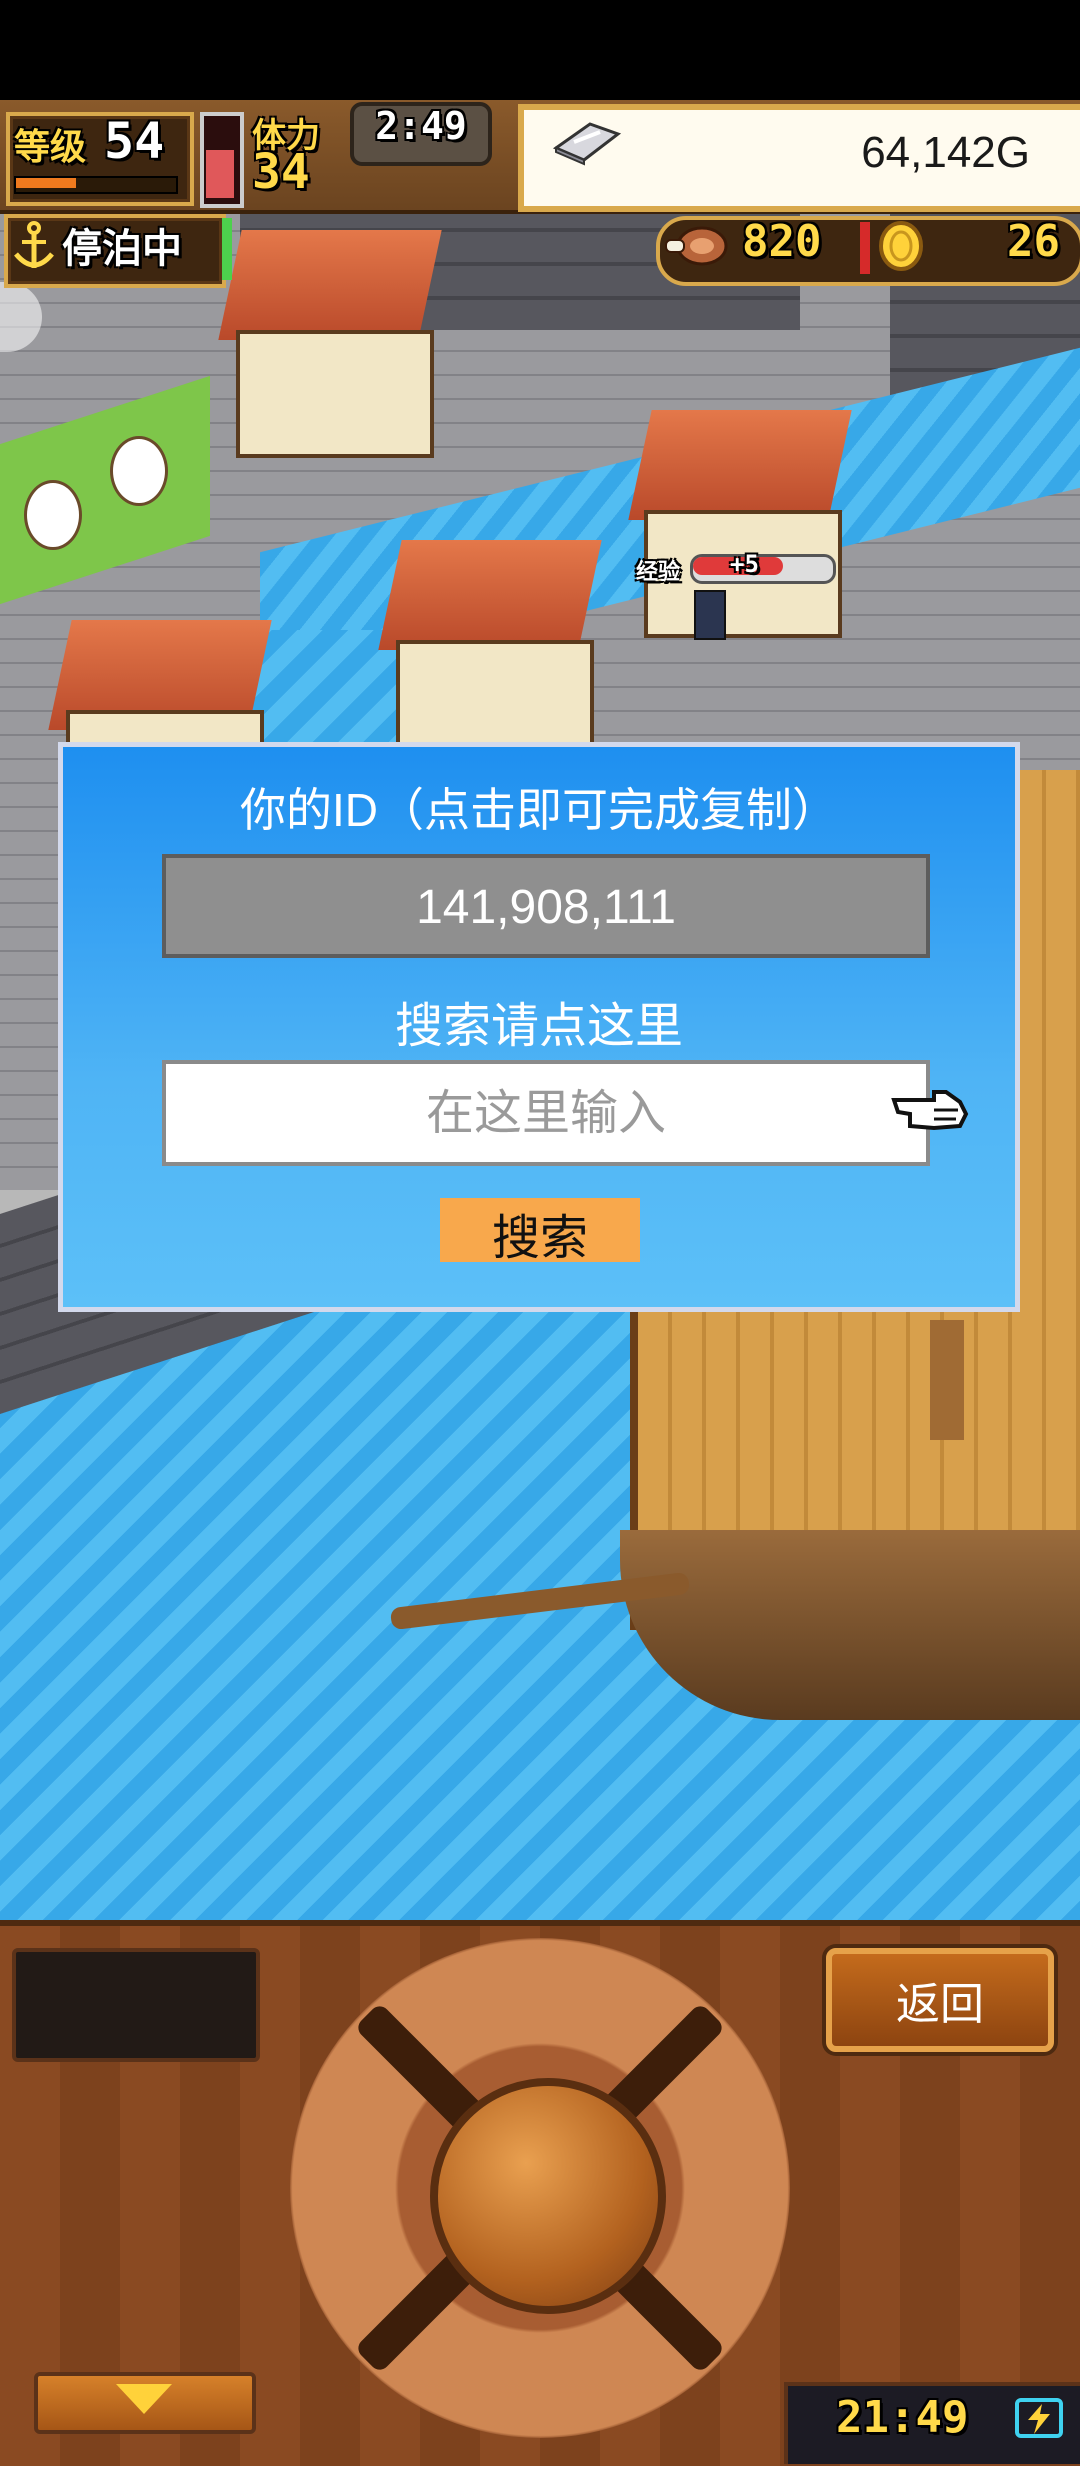  I want to click on dpad-center-button, so click(548, 2196).